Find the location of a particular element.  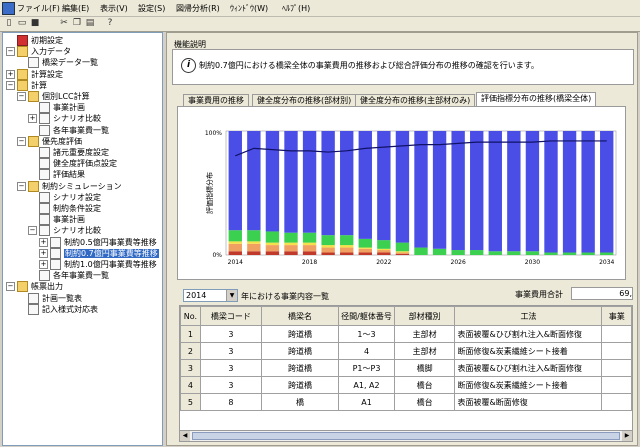

tree-item: 評価結果 is located at coordinates (56, 175).